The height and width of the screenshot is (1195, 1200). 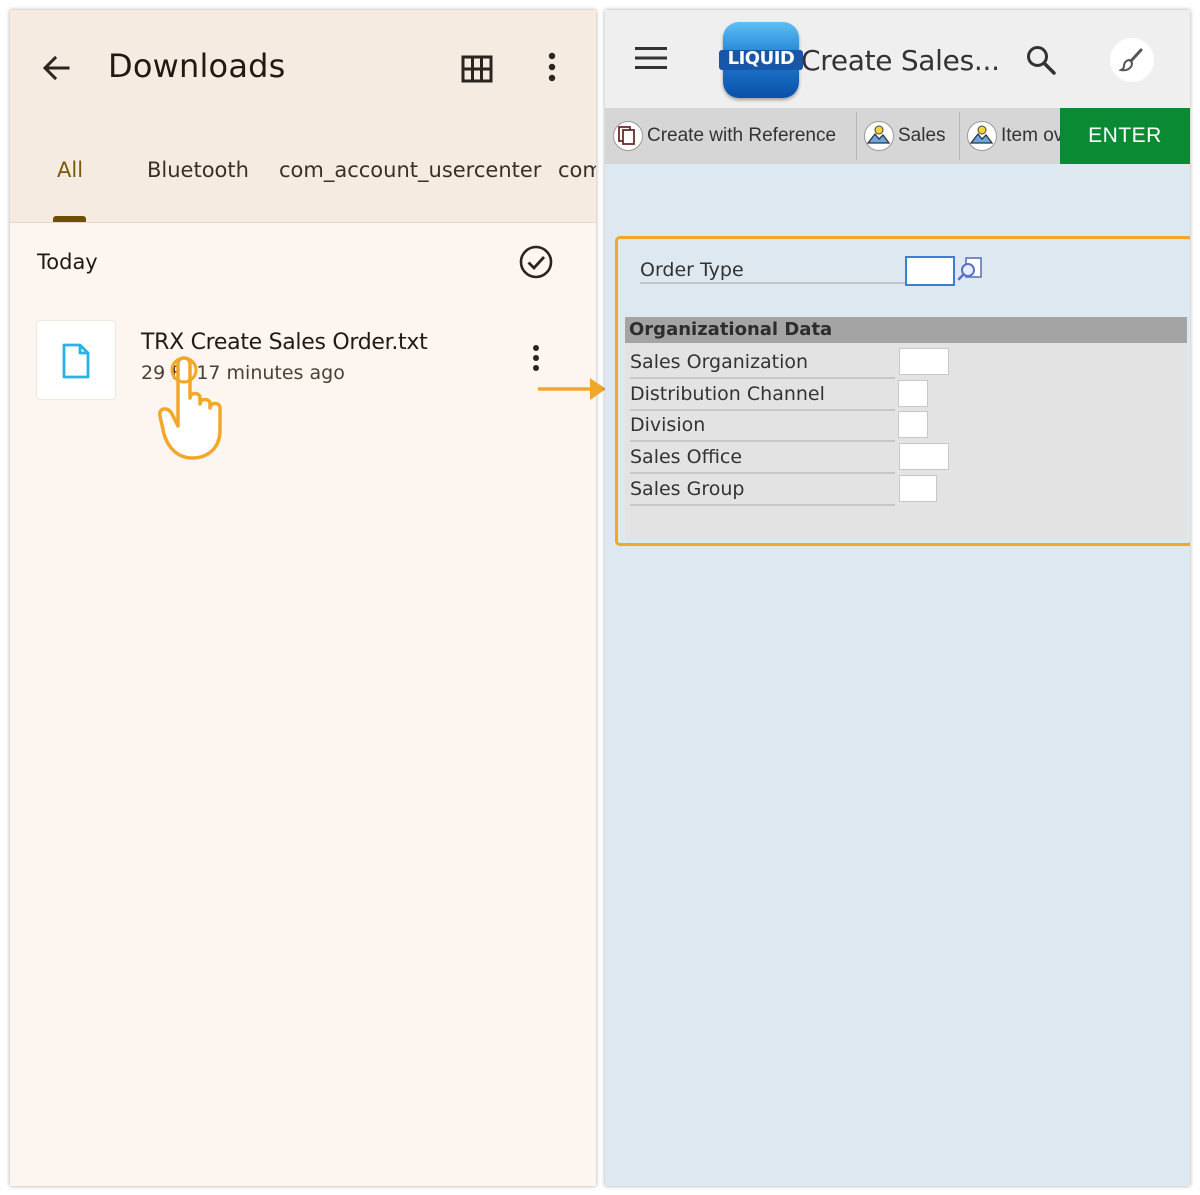 I want to click on item-overview-label: Item ov, so click(x=1030, y=135).